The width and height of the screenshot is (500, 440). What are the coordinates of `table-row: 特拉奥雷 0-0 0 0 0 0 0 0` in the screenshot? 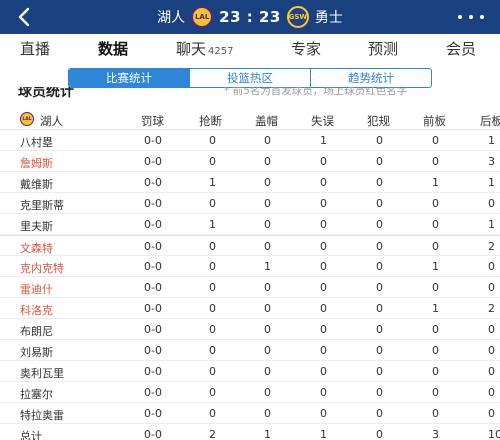 It's located at (250, 413).